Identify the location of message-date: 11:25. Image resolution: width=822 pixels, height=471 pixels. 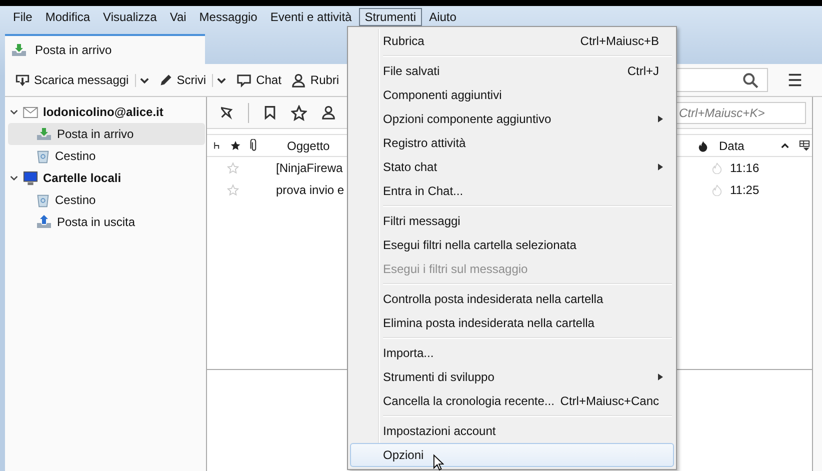
(745, 190).